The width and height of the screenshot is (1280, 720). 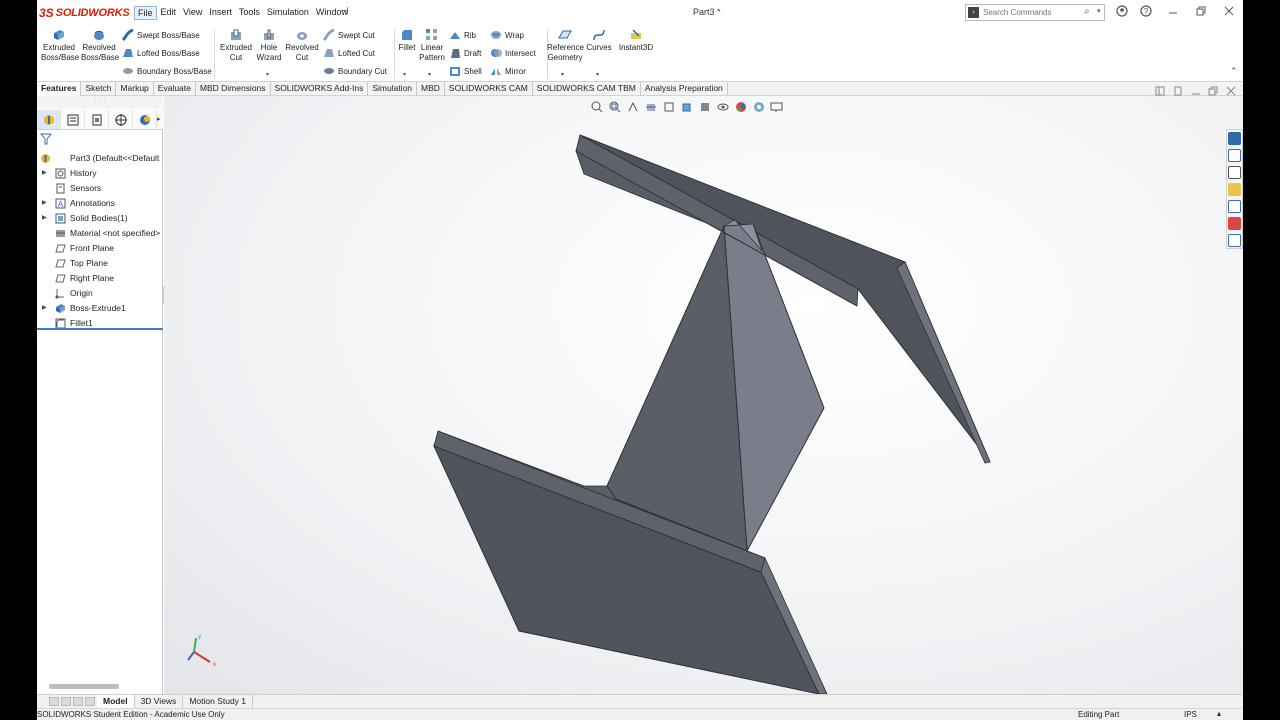 What do you see at coordinates (465, 53) in the screenshot?
I see `draft-button: Draft` at bounding box center [465, 53].